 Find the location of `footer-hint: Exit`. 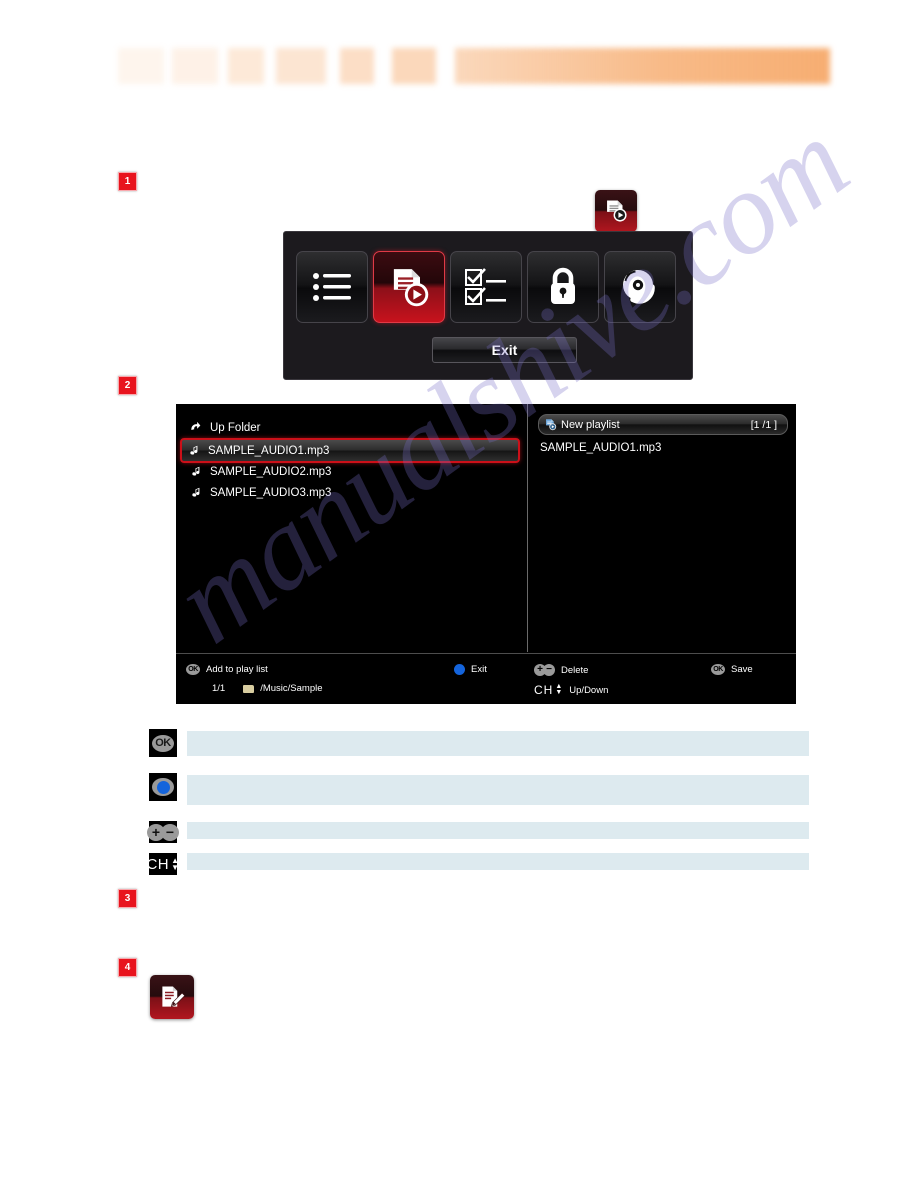

footer-hint: Exit is located at coordinates (470, 669).